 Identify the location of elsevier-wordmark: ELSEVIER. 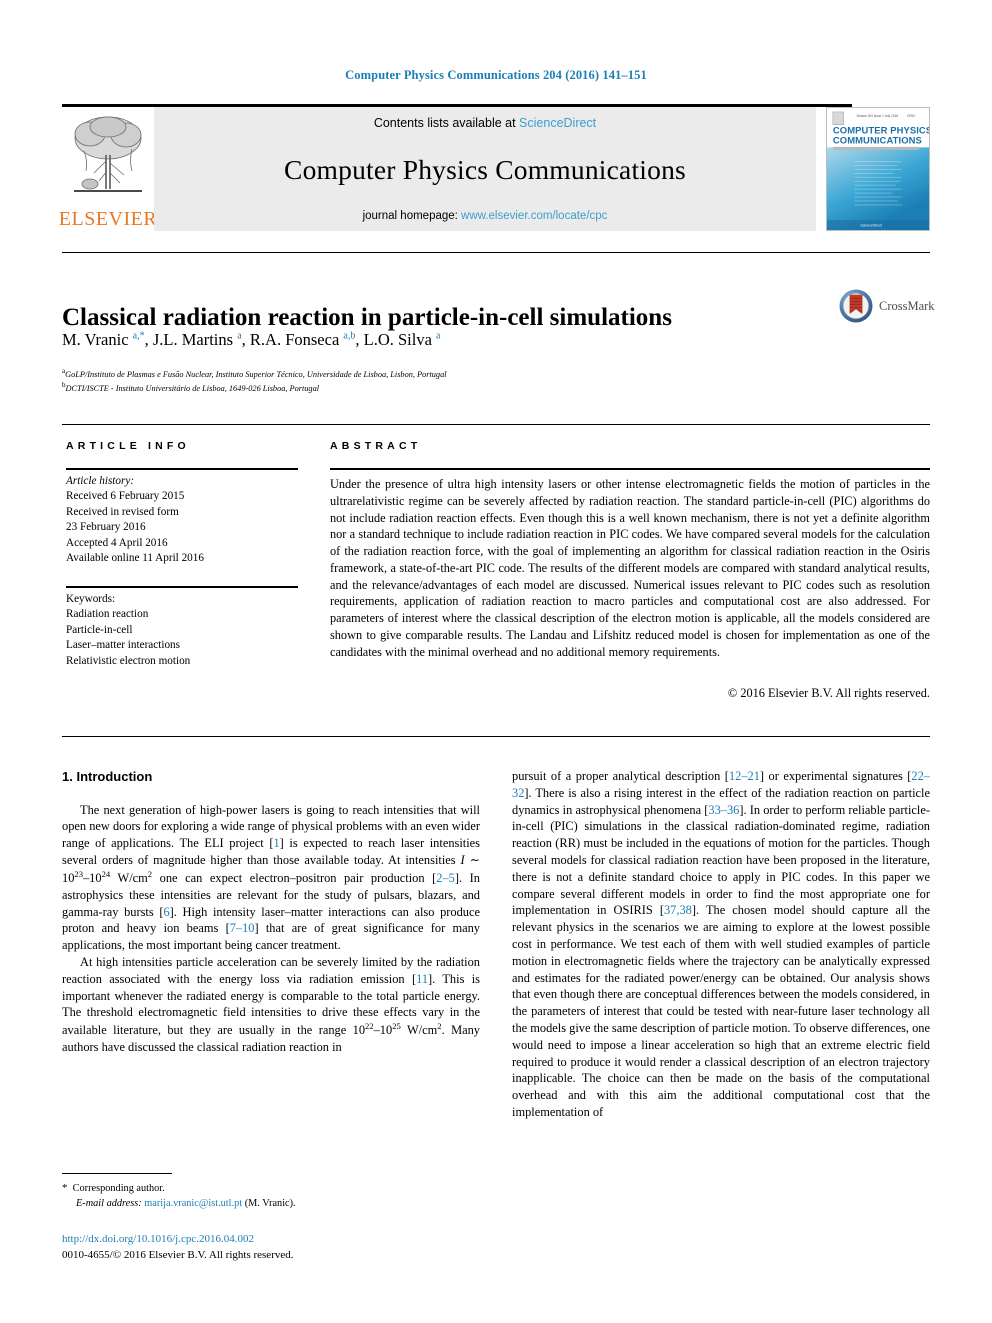
(108, 219).